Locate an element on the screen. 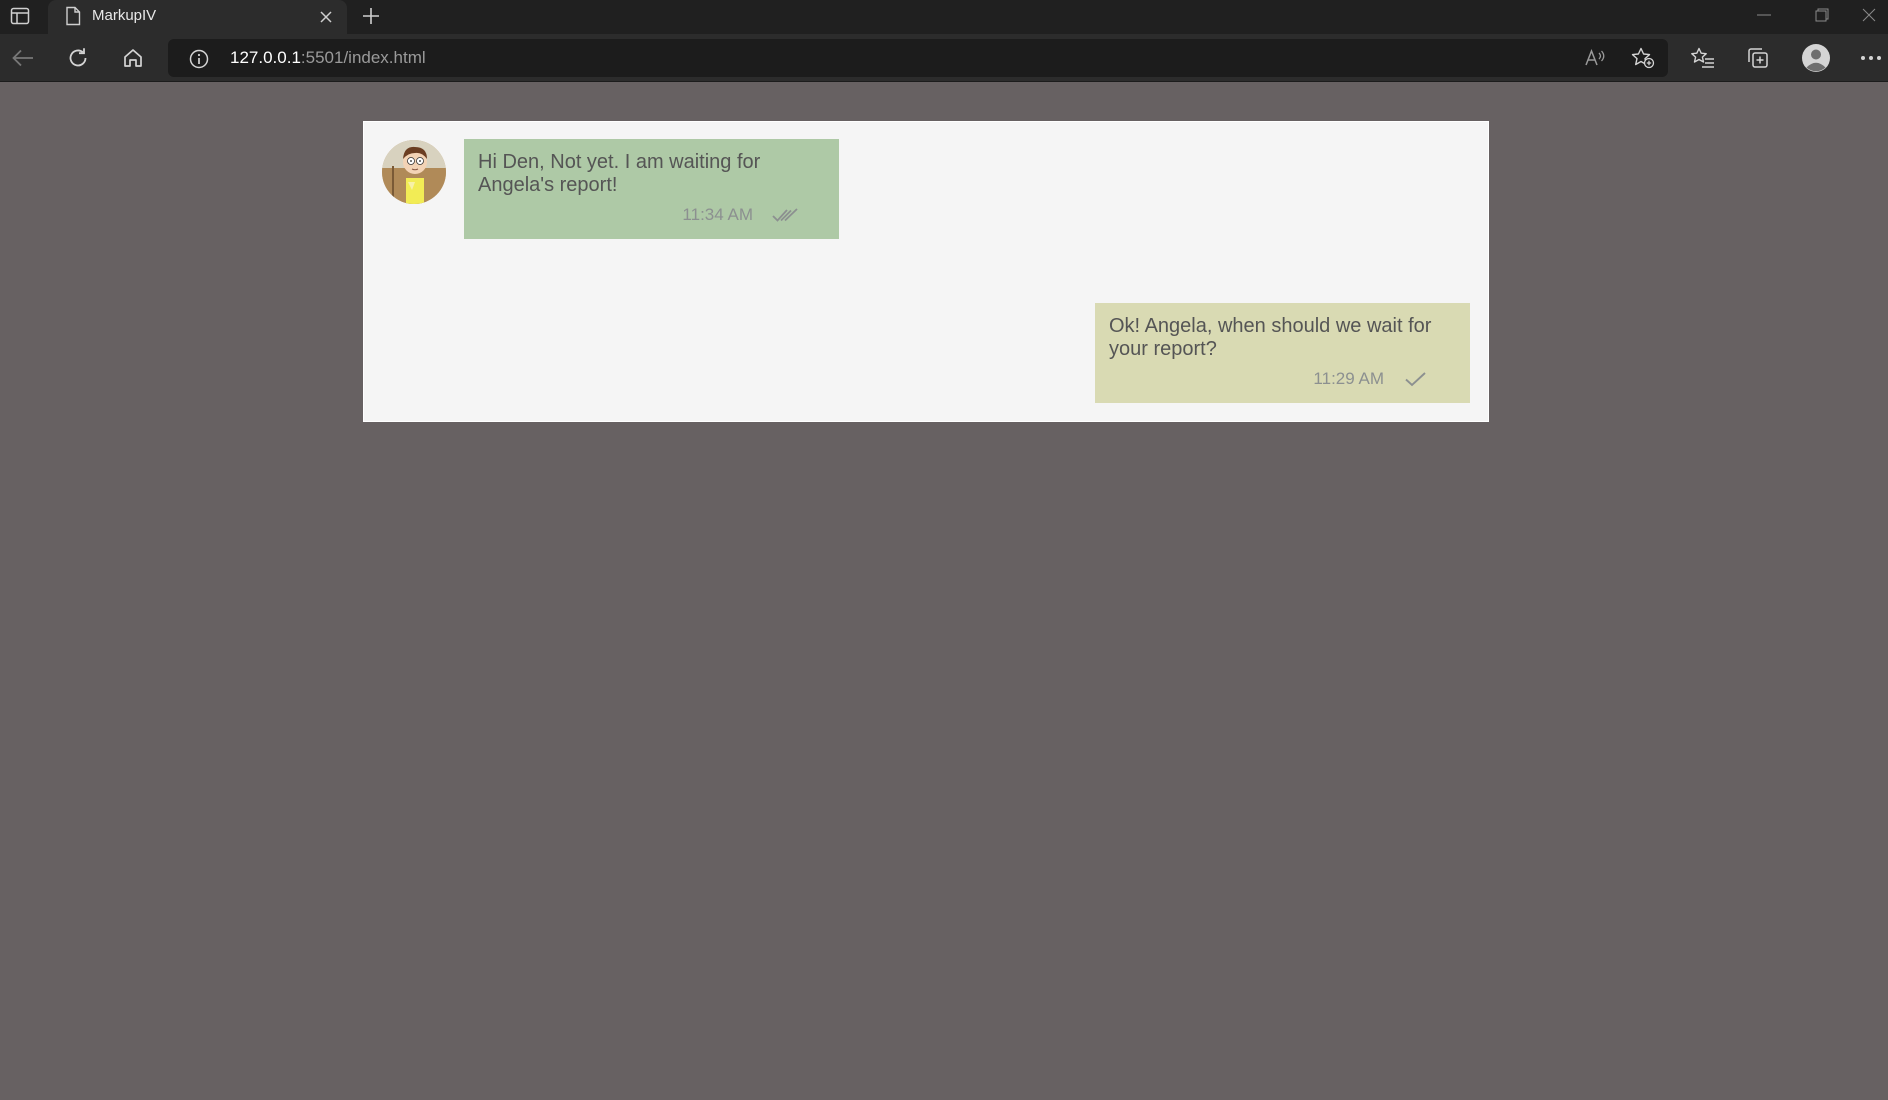  home-icon is located at coordinates (133, 58).